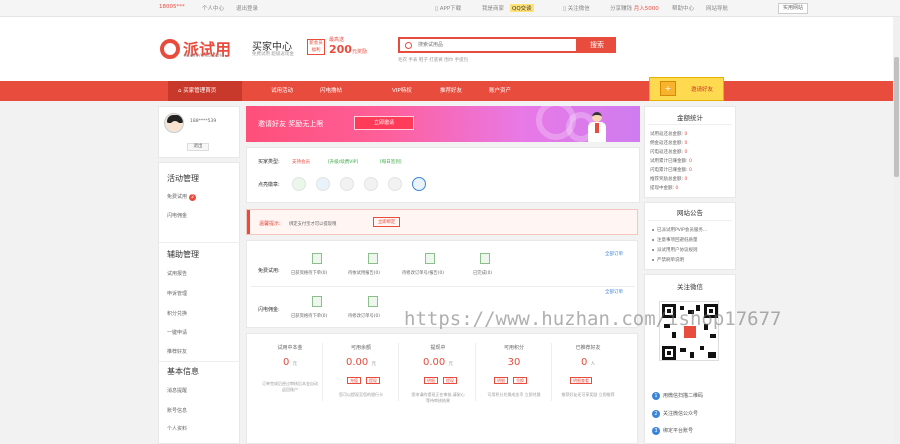 Image resolution: width=900 pixels, height=444 pixels. Describe the element at coordinates (183, 254) in the screenshot. I see `section-assist-title: 辅助管理` at that location.